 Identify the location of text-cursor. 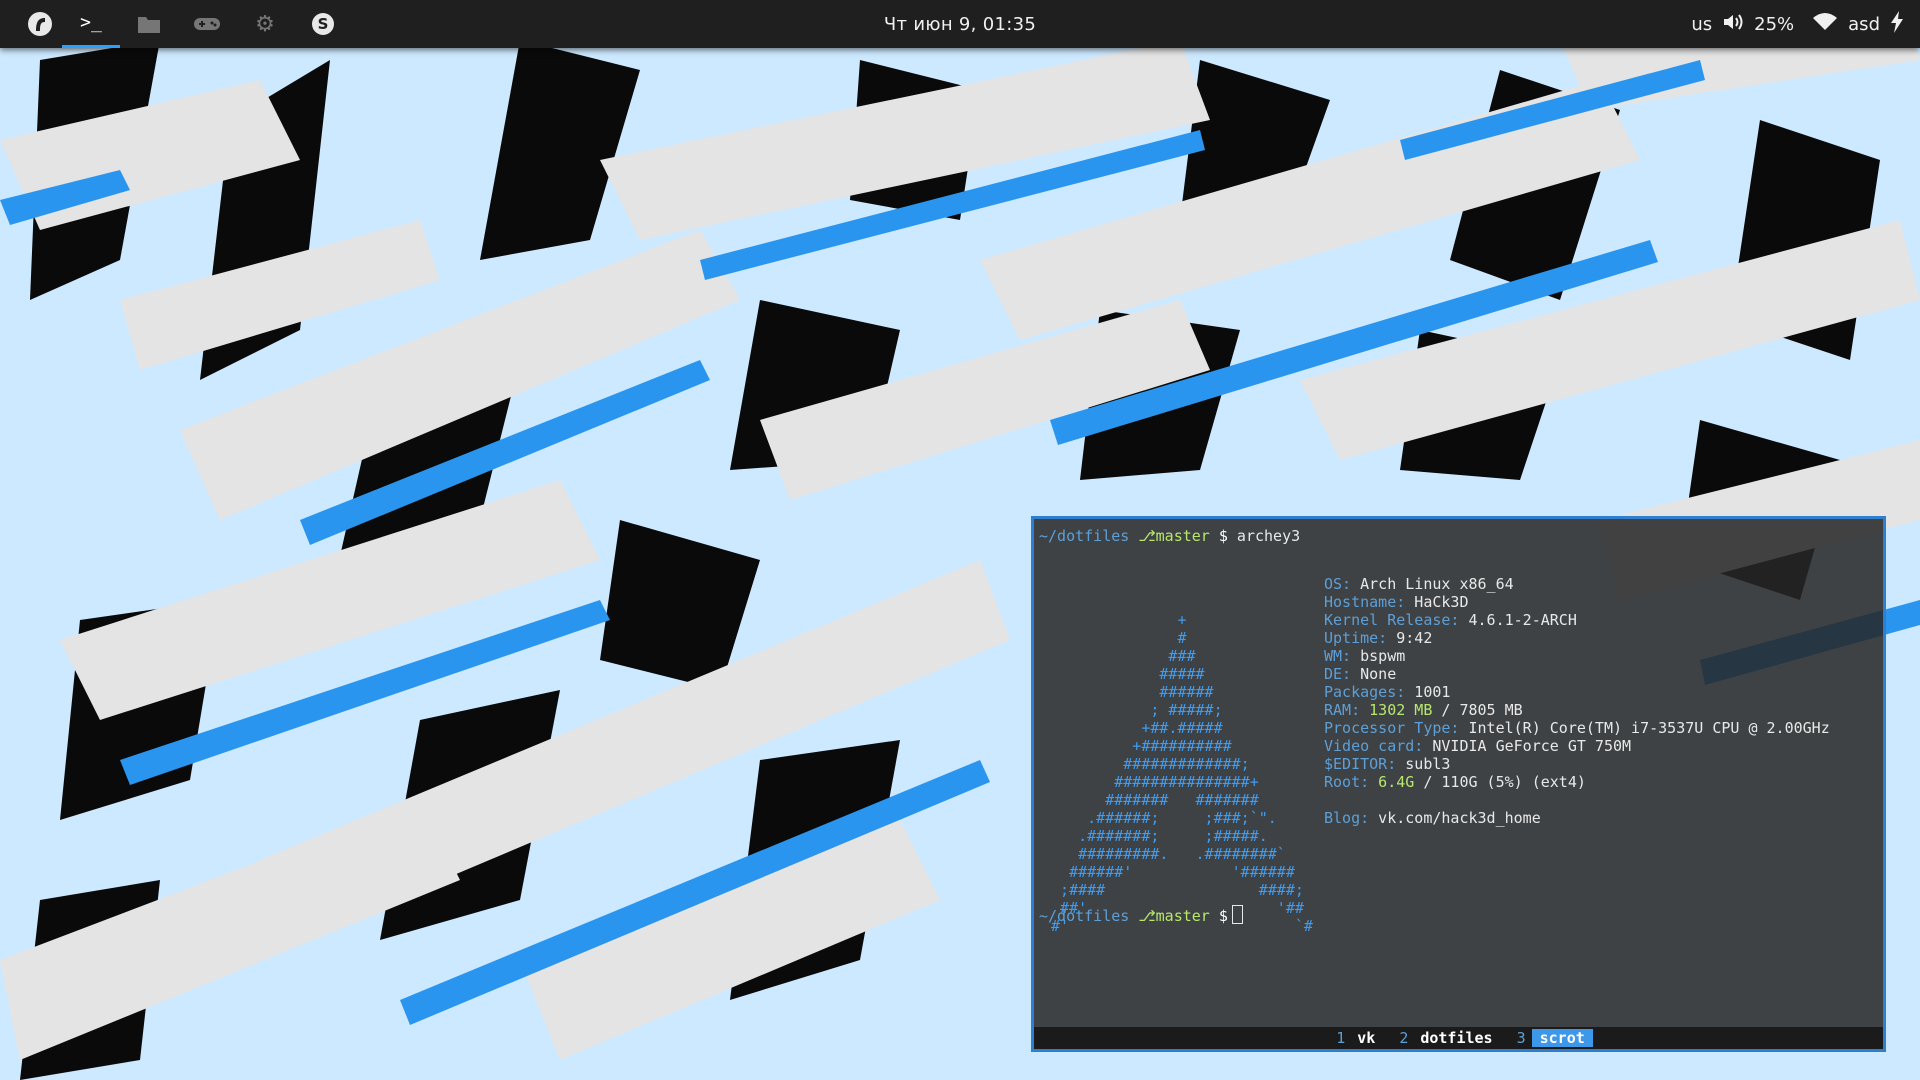
(1237, 914).